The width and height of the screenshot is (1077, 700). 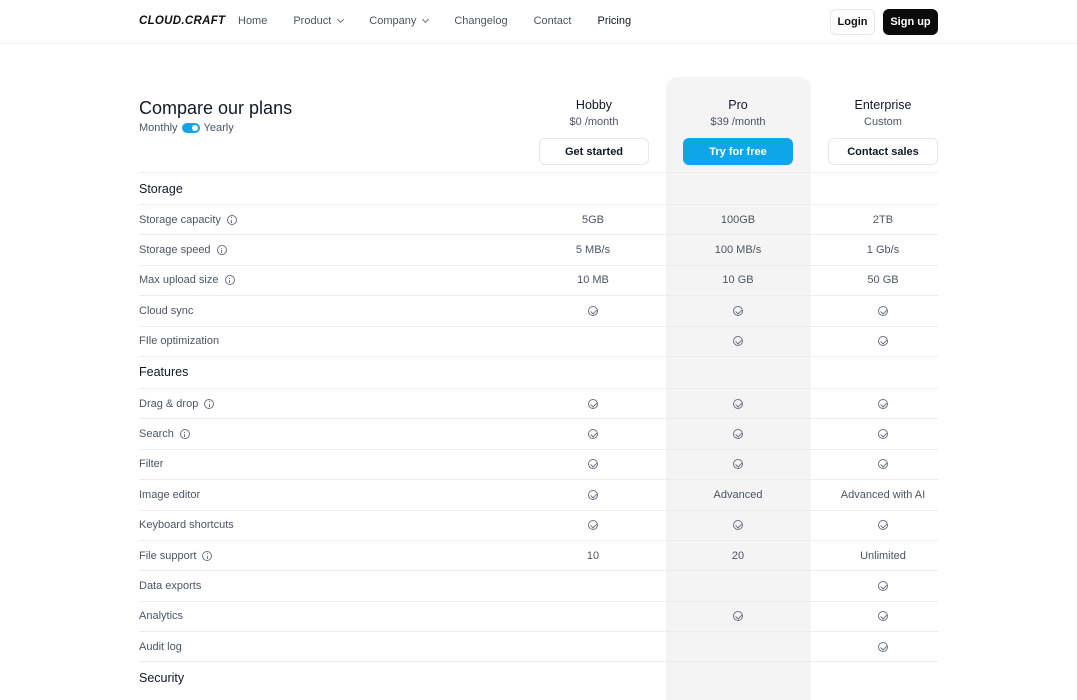 I want to click on plan-cell-hobby: 5GB, so click(x=593, y=219).